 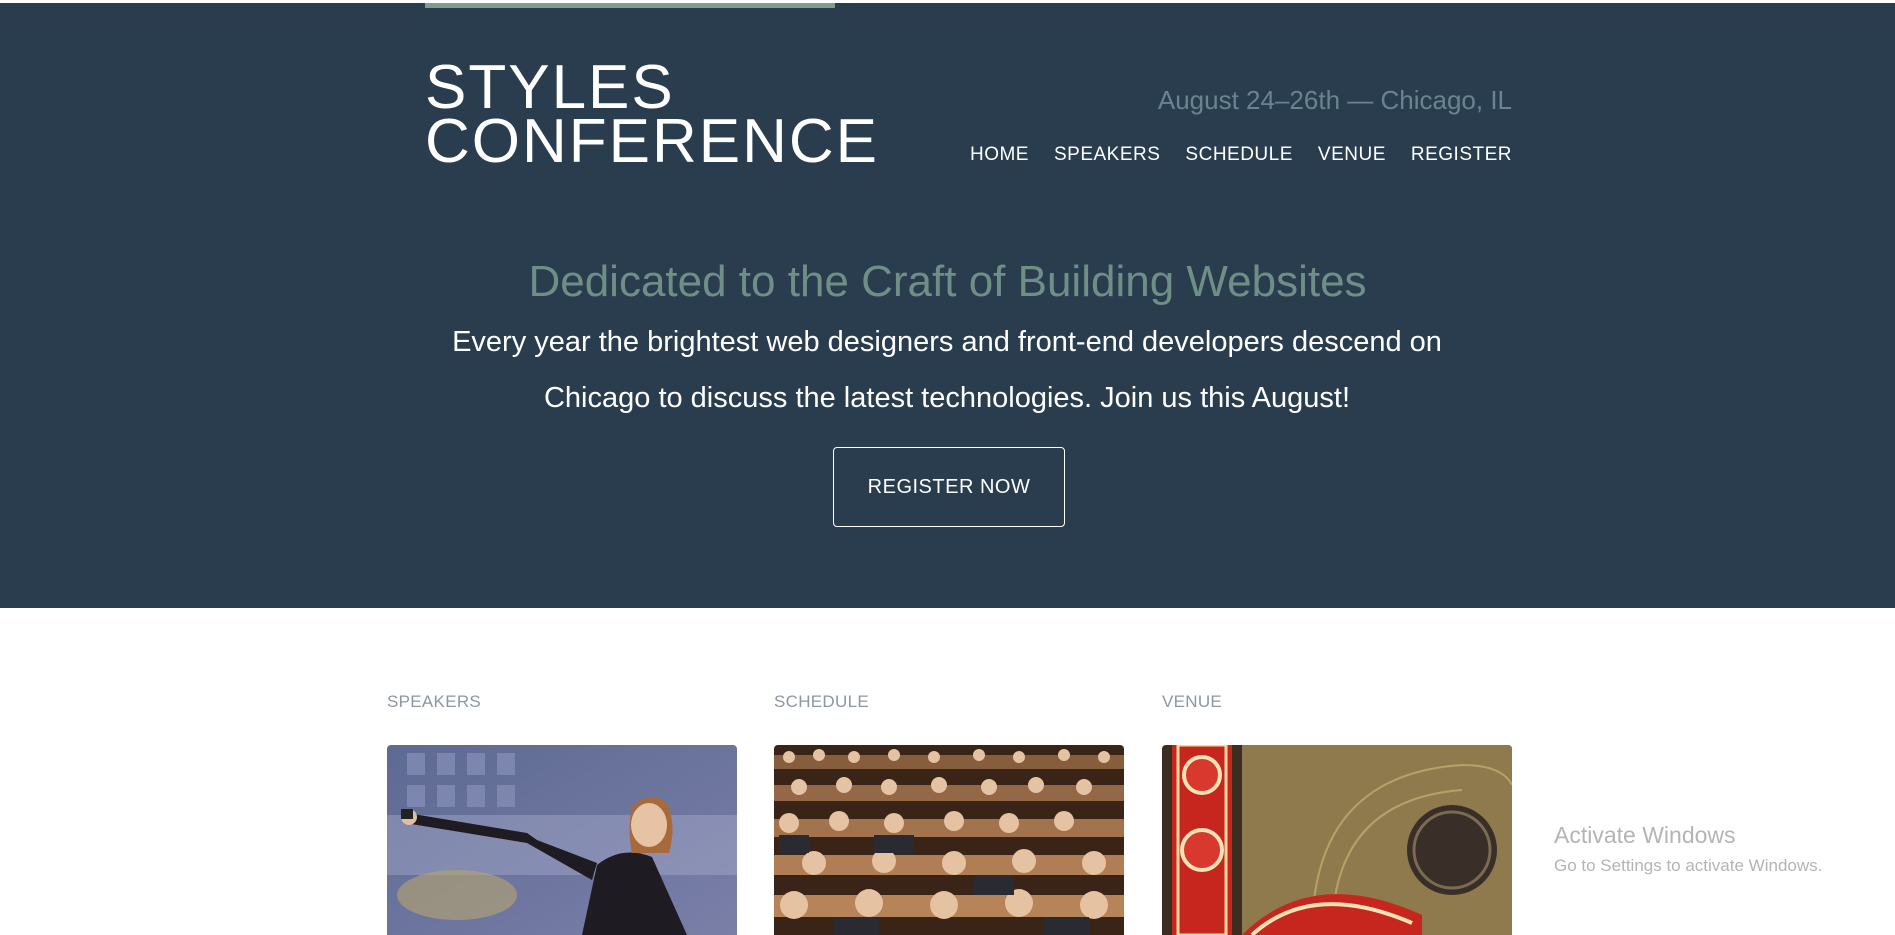 What do you see at coordinates (1334, 100) in the screenshot?
I see `event-dates: August 24–26th — Chicago, IL` at bounding box center [1334, 100].